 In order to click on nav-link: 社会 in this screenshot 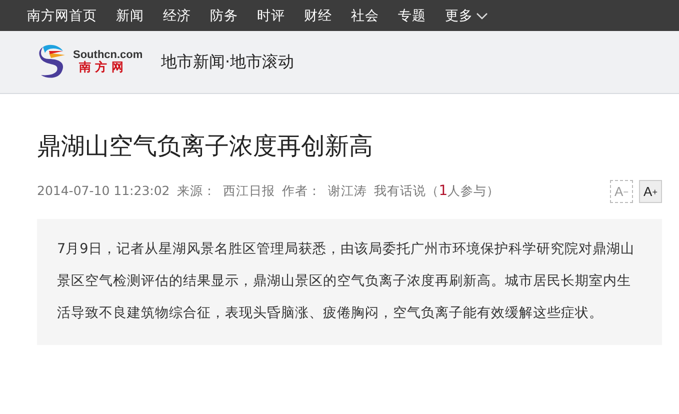, I will do `click(365, 15)`.